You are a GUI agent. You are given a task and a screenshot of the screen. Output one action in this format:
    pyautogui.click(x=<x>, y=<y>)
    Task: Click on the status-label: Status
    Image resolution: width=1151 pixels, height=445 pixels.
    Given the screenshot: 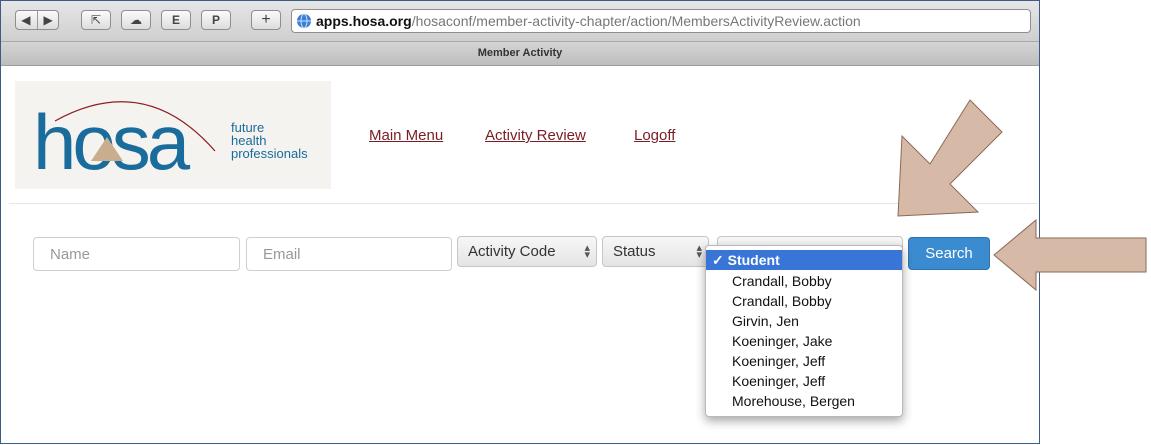 What is the action you would take?
    pyautogui.click(x=634, y=251)
    